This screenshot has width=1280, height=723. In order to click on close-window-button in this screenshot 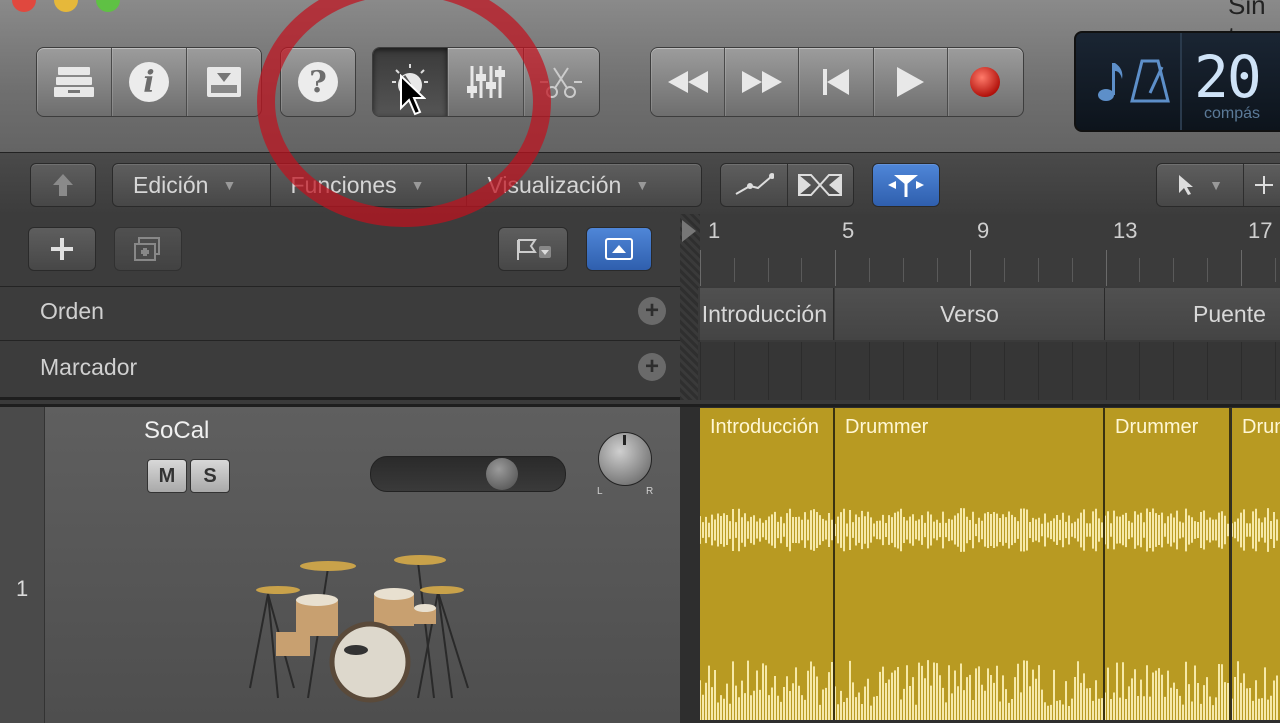, I will do `click(24, 6)`.